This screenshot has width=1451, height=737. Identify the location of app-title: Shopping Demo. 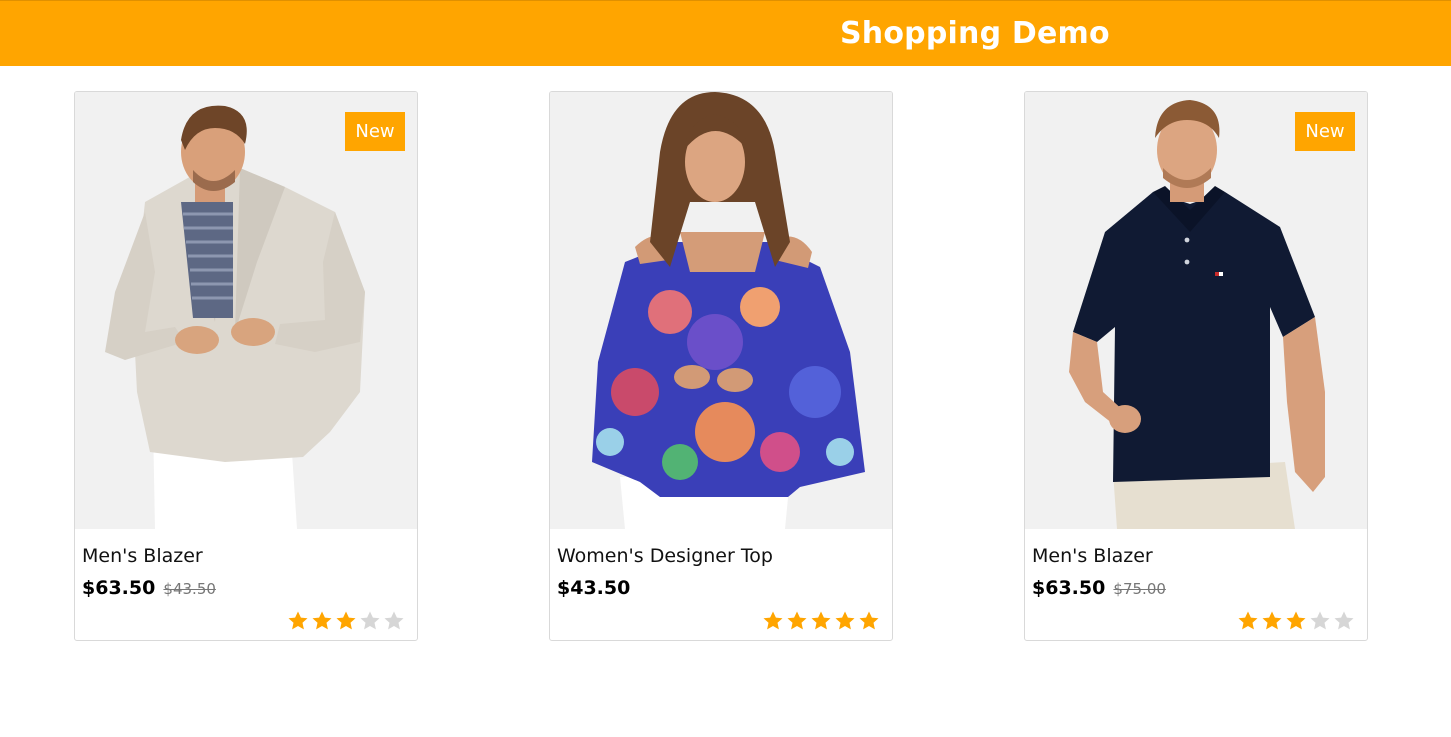
(975, 33).